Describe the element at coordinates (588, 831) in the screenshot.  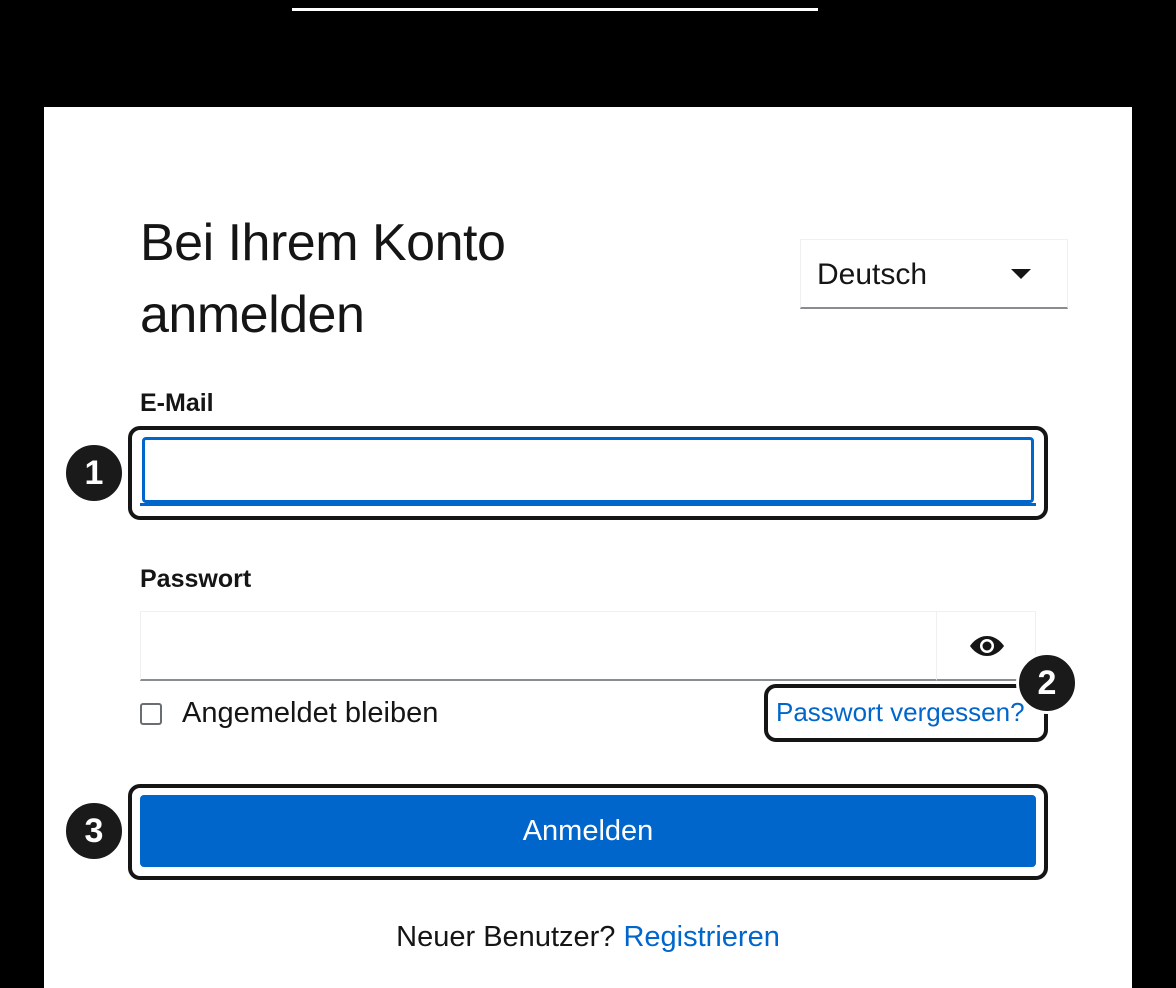
I see `login-submit-button: Anmelden` at that location.